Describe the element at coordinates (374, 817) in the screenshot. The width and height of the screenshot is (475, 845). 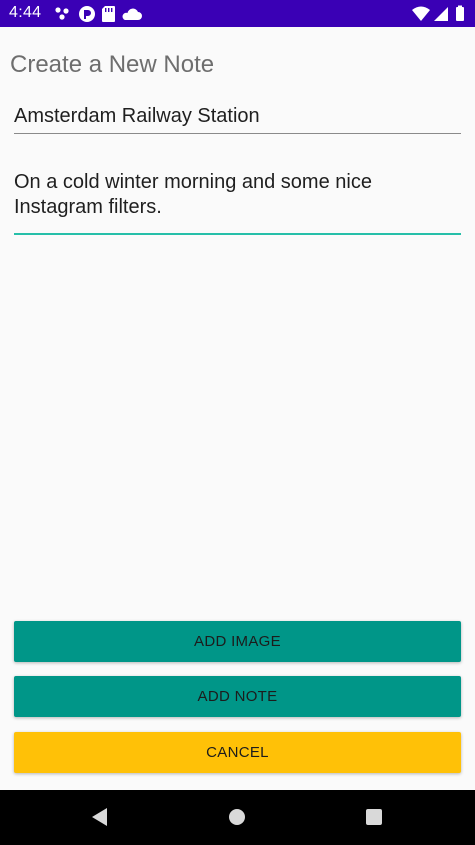
I see `recents-icon` at that location.